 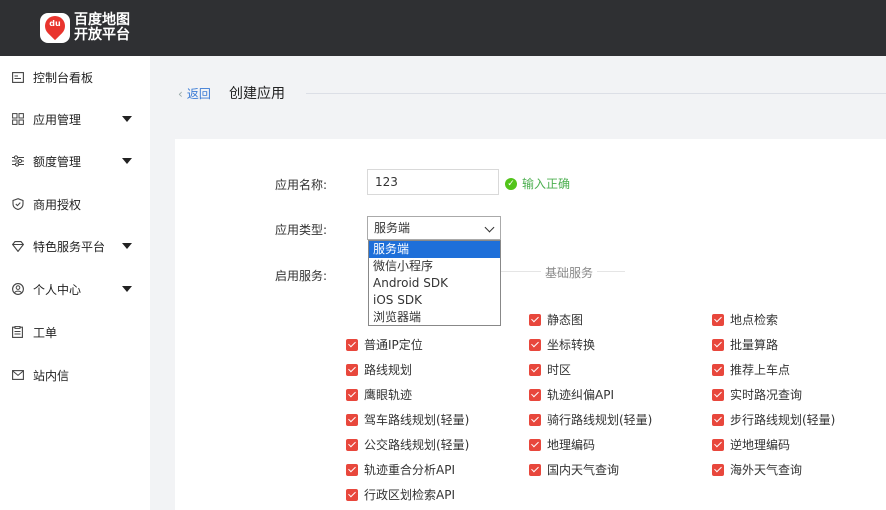 I want to click on validation-message: ✓ 输入正确, so click(x=537, y=183).